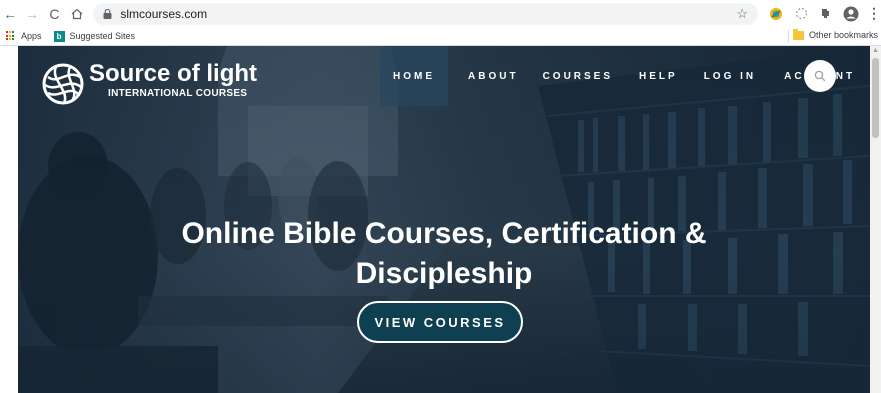 This screenshot has width=881, height=393. Describe the element at coordinates (32, 14) in the screenshot. I see `forward-arrow-icon: →` at that location.